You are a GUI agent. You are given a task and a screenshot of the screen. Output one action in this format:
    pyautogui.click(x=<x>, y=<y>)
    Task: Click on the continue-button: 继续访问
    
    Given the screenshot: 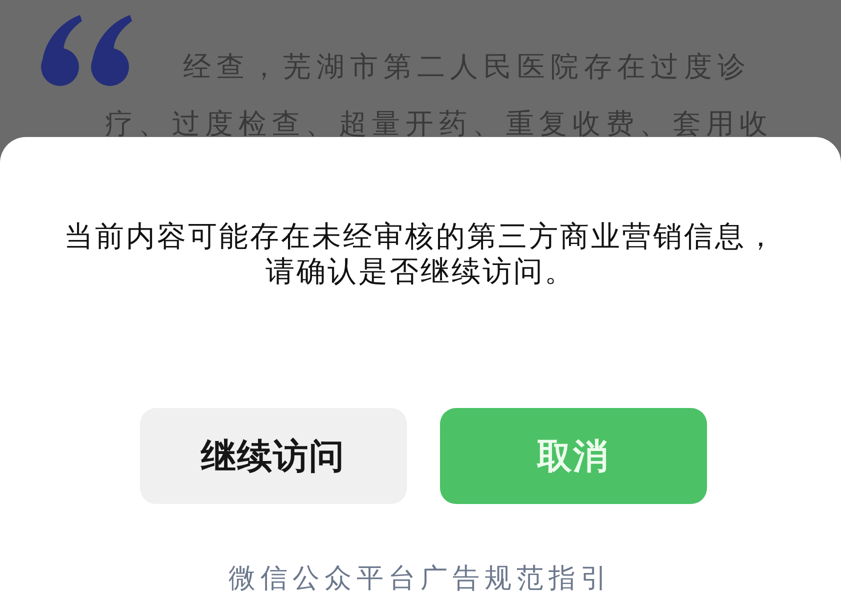 What is the action you would take?
    pyautogui.click(x=273, y=456)
    